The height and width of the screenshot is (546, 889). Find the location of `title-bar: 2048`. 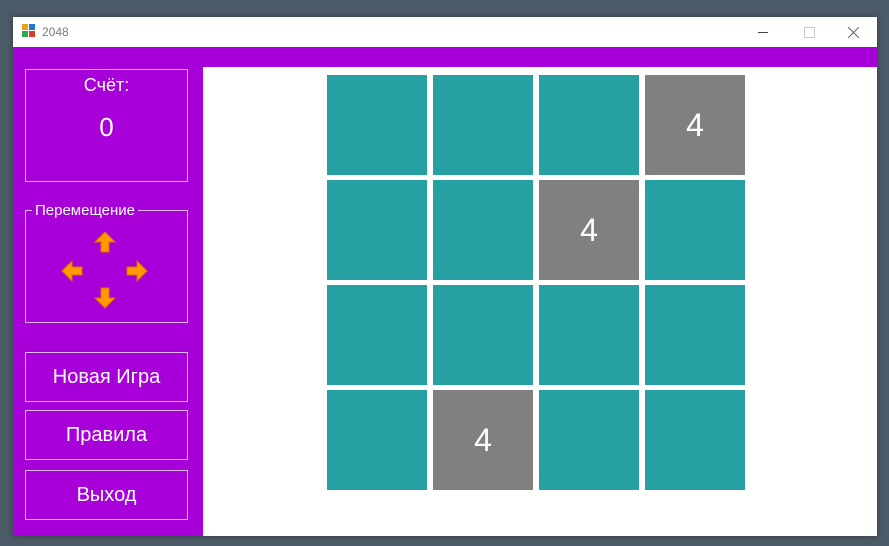

title-bar: 2048 is located at coordinates (445, 32).